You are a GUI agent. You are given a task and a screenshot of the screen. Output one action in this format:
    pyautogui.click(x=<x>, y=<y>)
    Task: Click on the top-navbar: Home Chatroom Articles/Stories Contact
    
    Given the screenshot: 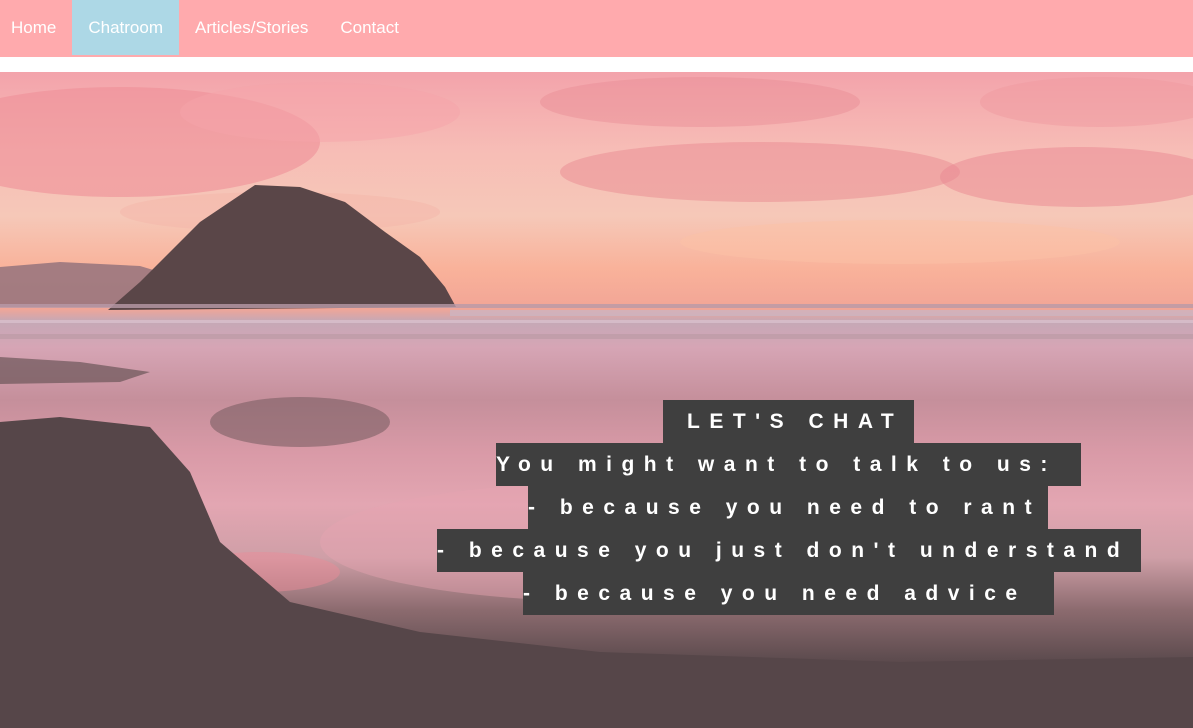 What is the action you would take?
    pyautogui.click(x=596, y=28)
    